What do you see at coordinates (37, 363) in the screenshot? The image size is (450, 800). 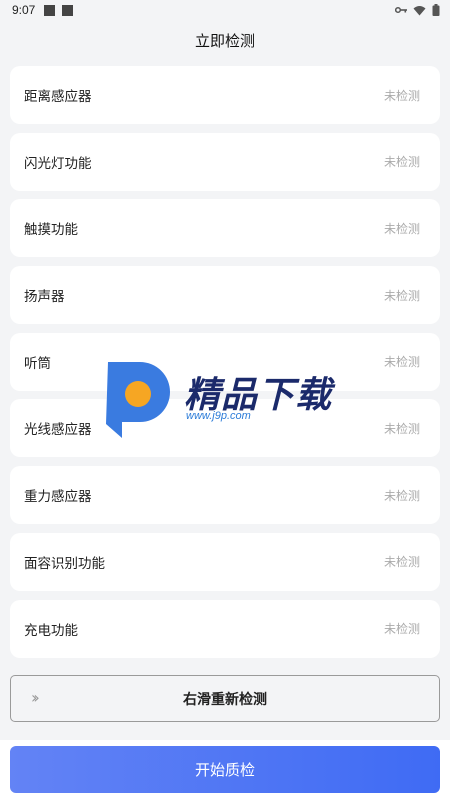 I see `item-label: 听筒` at bounding box center [37, 363].